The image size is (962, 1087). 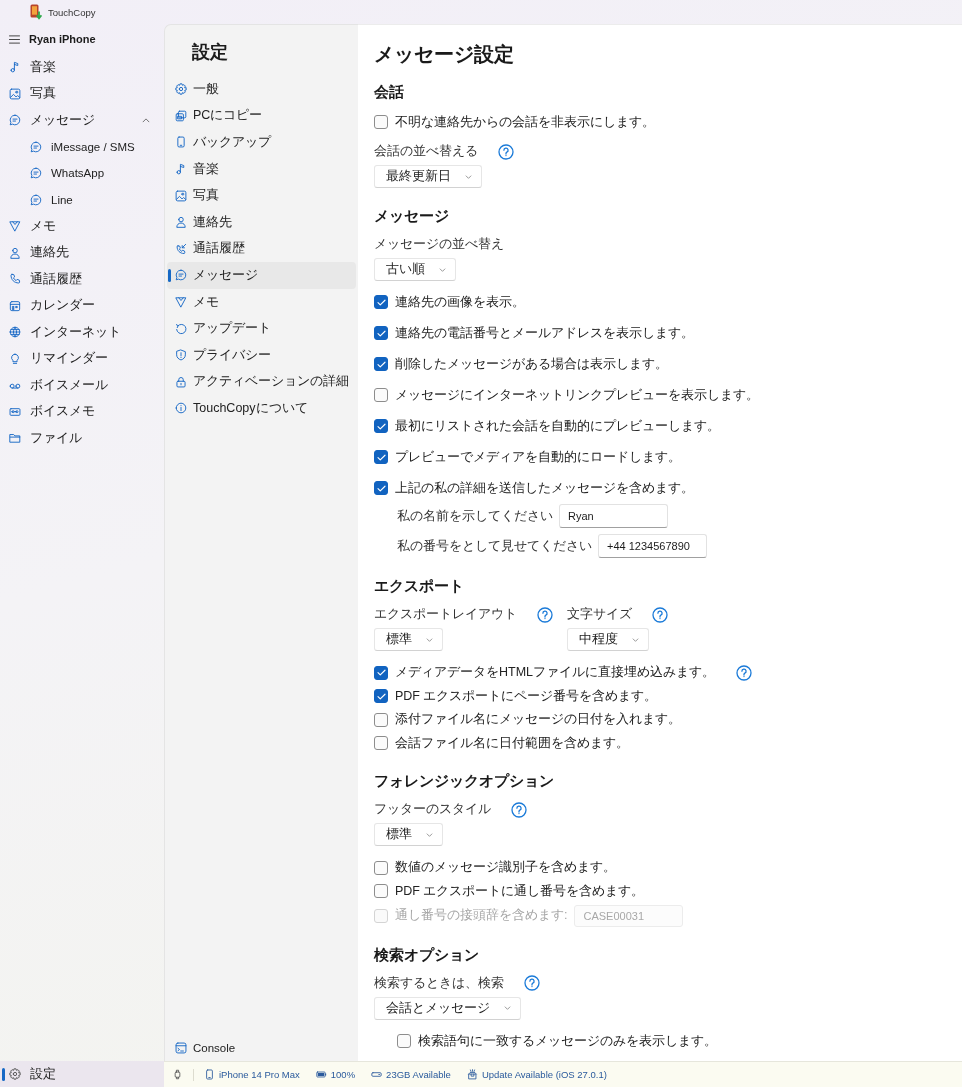 I want to click on settings-icon, so click(x=181, y=89).